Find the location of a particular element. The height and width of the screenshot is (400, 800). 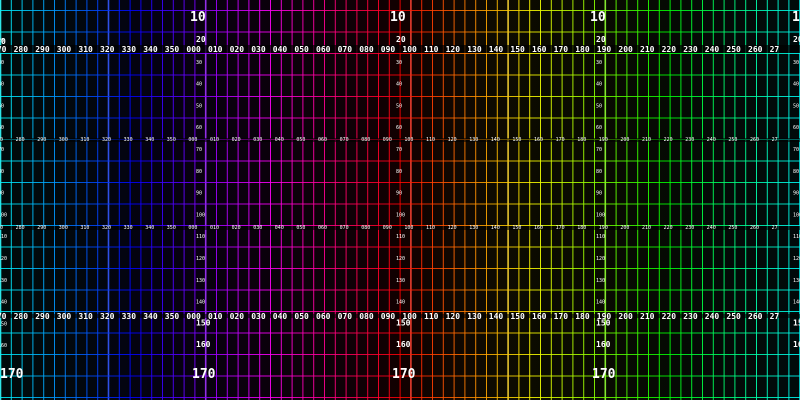

longitude-label: 020 is located at coordinates (236, 228).